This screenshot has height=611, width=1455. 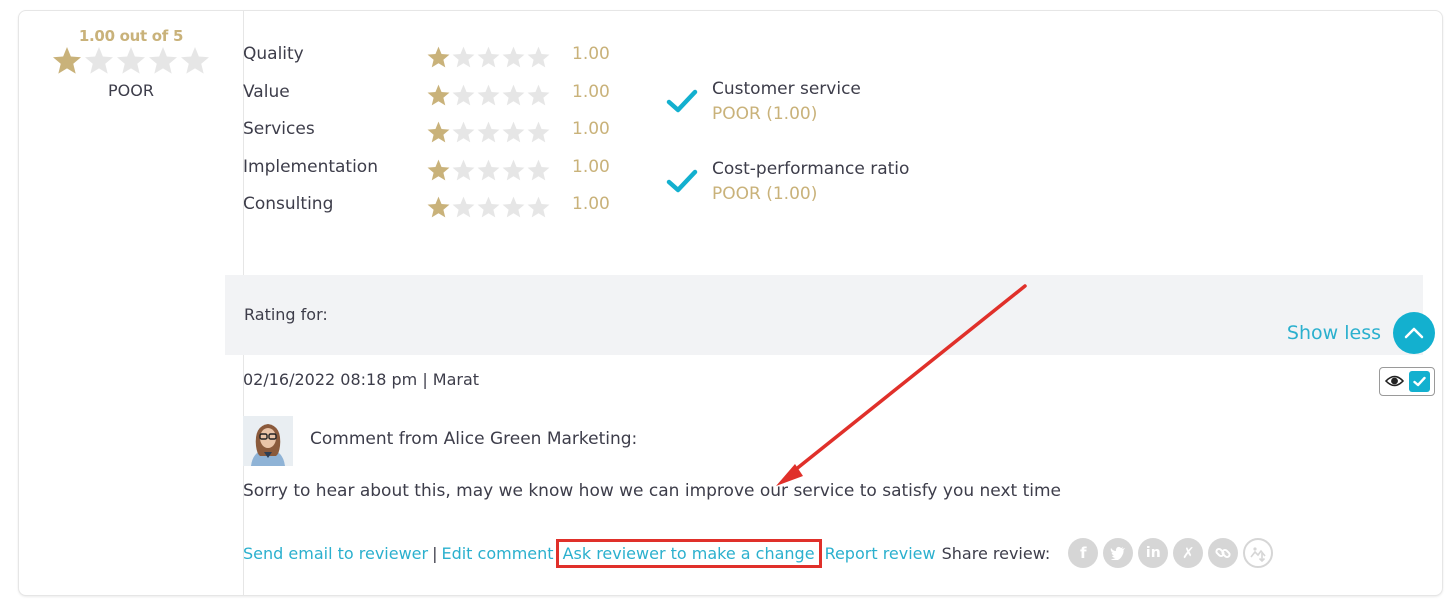 I want to click on avatar, so click(x=268, y=441).